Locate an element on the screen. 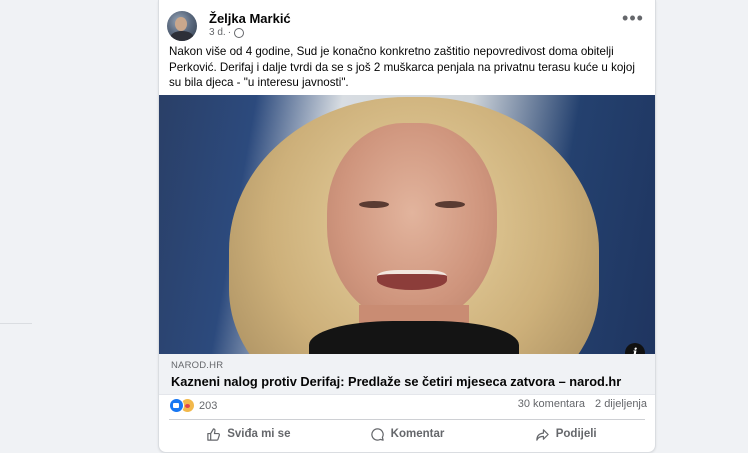  stats-right: 30 komentara 2 dijeljenja is located at coordinates (582, 404).